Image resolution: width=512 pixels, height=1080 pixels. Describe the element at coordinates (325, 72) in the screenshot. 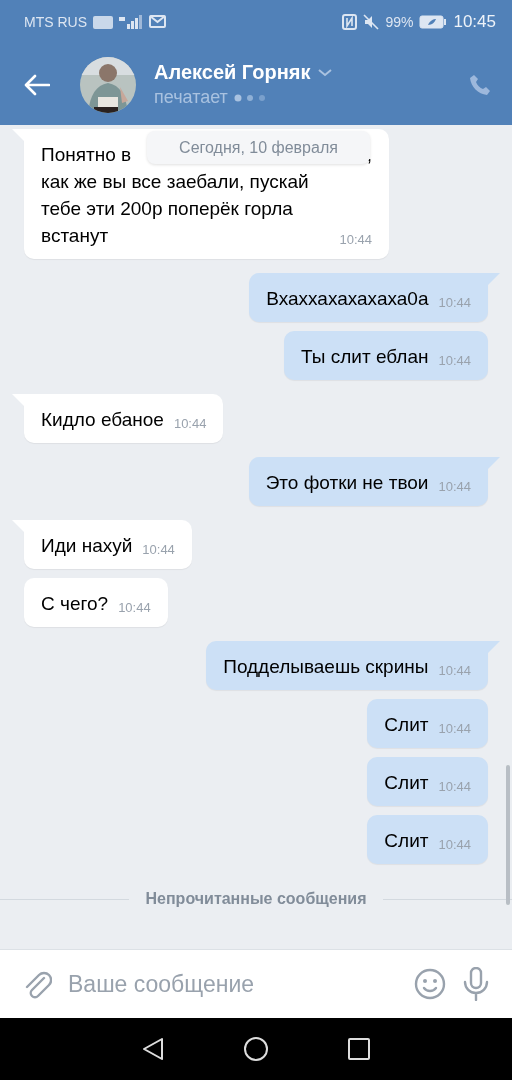

I see `chevron-down-icon` at that location.